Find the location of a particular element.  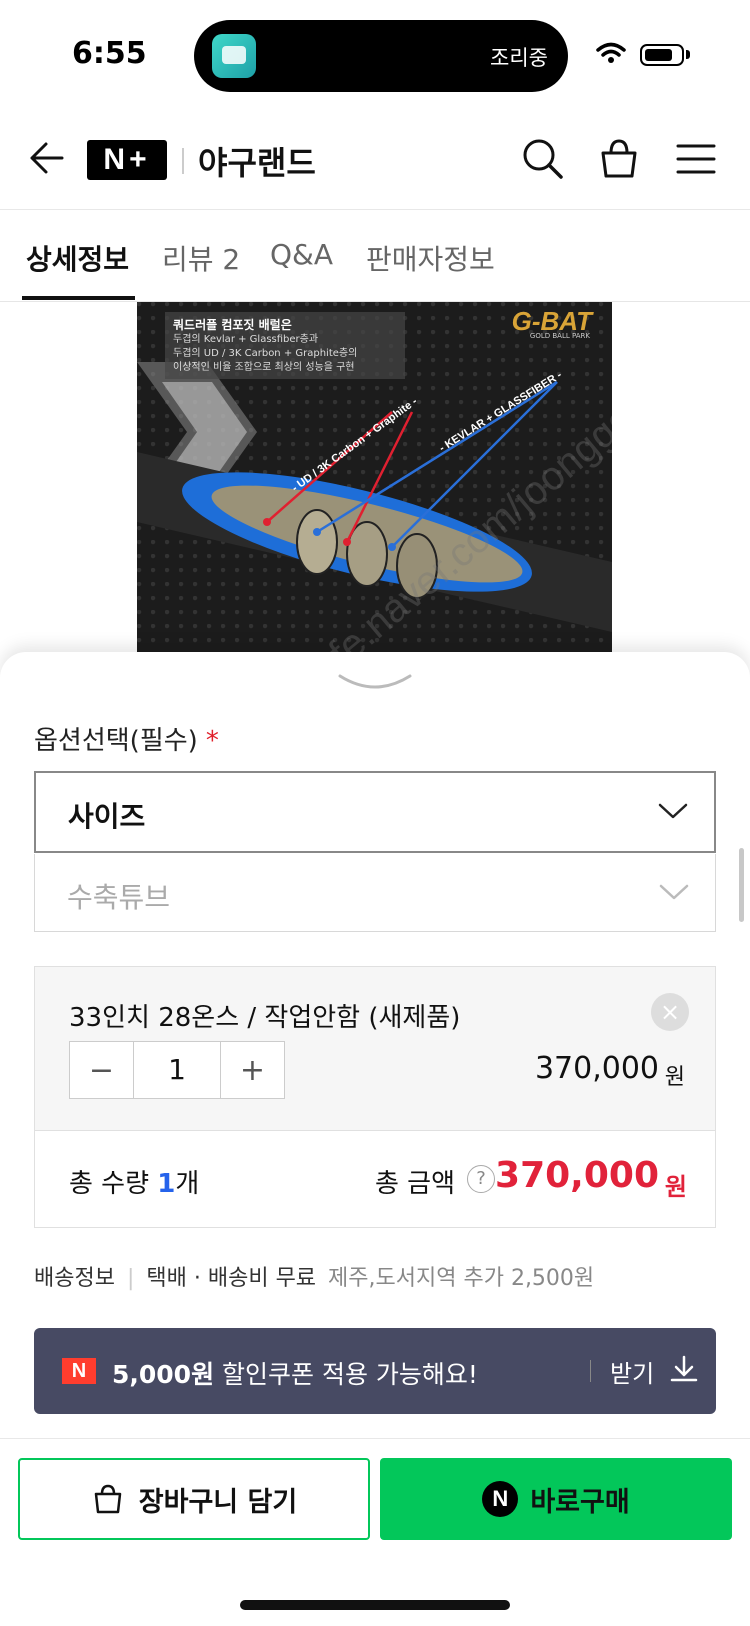

menu-icon is located at coordinates (696, 159).